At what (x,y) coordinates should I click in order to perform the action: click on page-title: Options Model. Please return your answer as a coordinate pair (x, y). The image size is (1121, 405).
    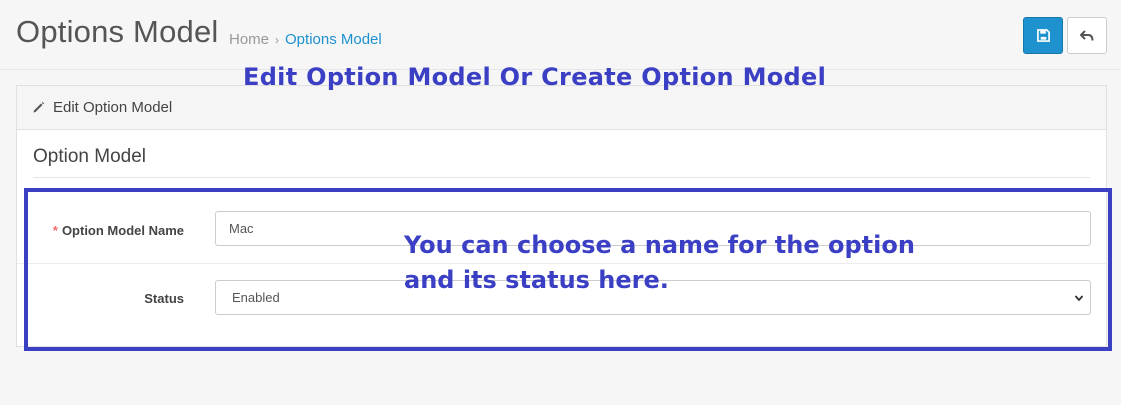
    Looking at the image, I should click on (117, 31).